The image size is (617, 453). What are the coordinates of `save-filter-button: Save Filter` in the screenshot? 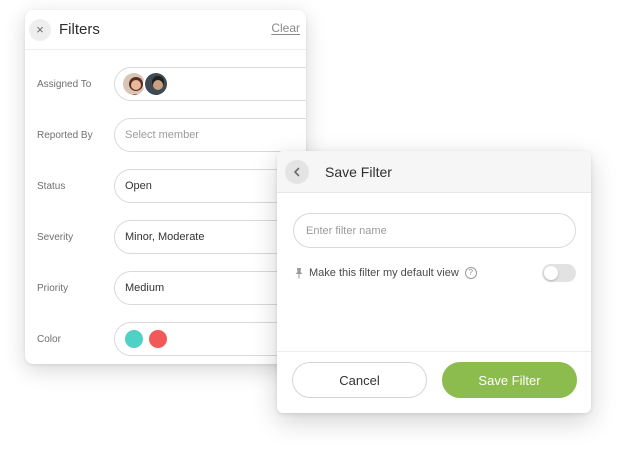 It's located at (509, 380).